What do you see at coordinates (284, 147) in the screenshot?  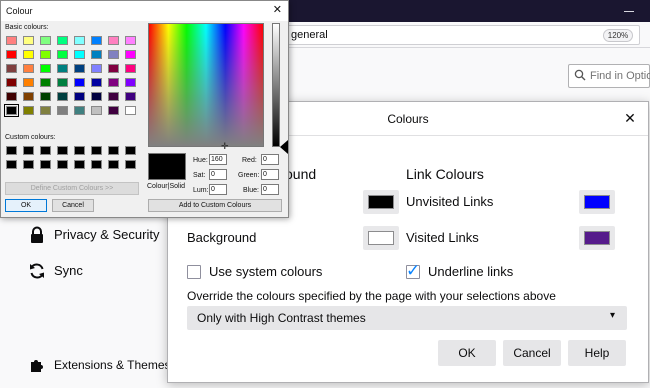 I see `luminosity-slider-arrow` at bounding box center [284, 147].